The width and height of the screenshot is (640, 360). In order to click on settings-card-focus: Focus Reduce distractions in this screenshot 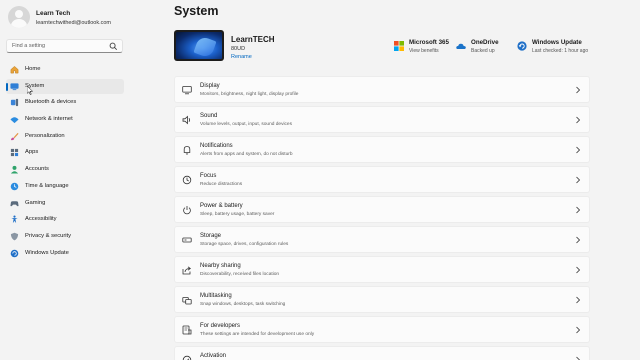, I will do `click(382, 179)`.